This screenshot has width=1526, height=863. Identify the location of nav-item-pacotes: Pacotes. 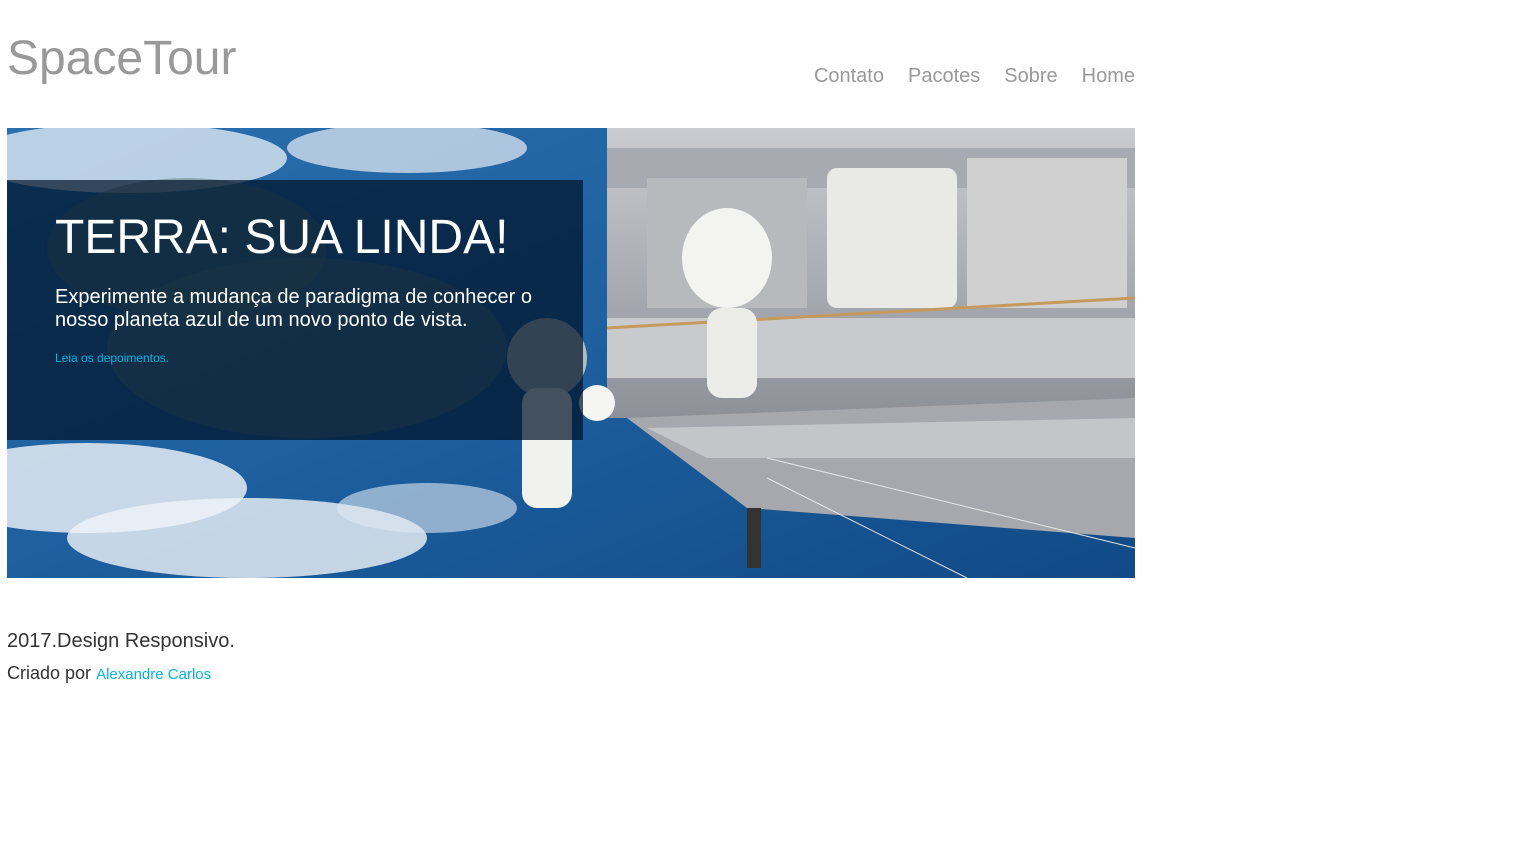
(944, 76).